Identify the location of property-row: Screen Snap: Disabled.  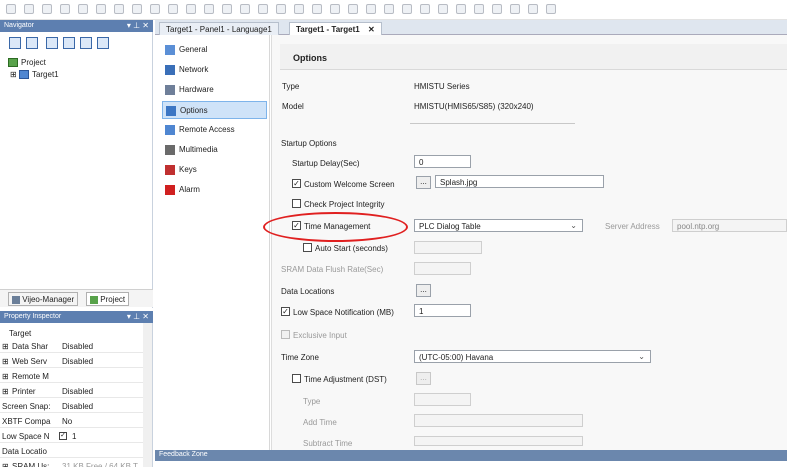
(71, 406).